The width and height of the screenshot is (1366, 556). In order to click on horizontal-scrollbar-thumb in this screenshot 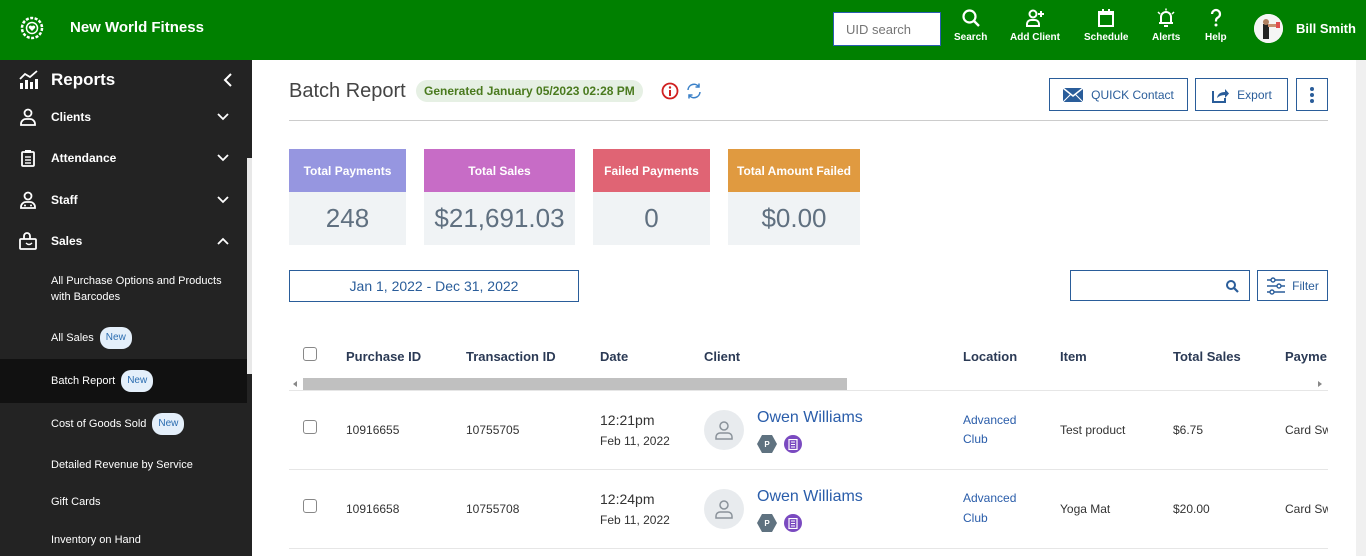, I will do `click(575, 384)`.